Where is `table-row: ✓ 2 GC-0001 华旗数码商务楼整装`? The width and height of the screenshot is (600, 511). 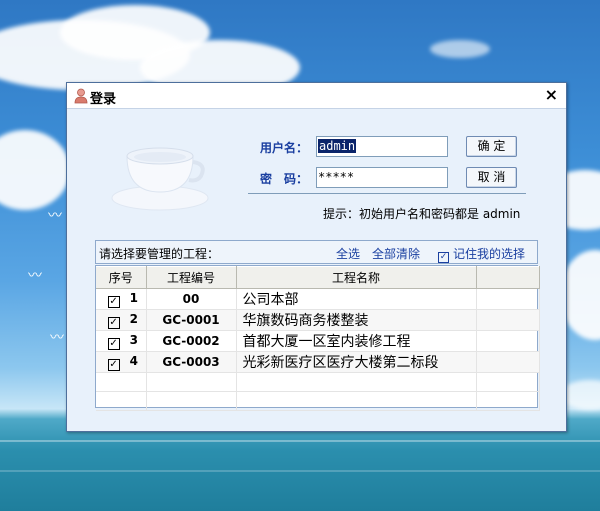
table-row: ✓ 2 GC-0001 华旗数码商务楼整装 is located at coordinates (318, 320).